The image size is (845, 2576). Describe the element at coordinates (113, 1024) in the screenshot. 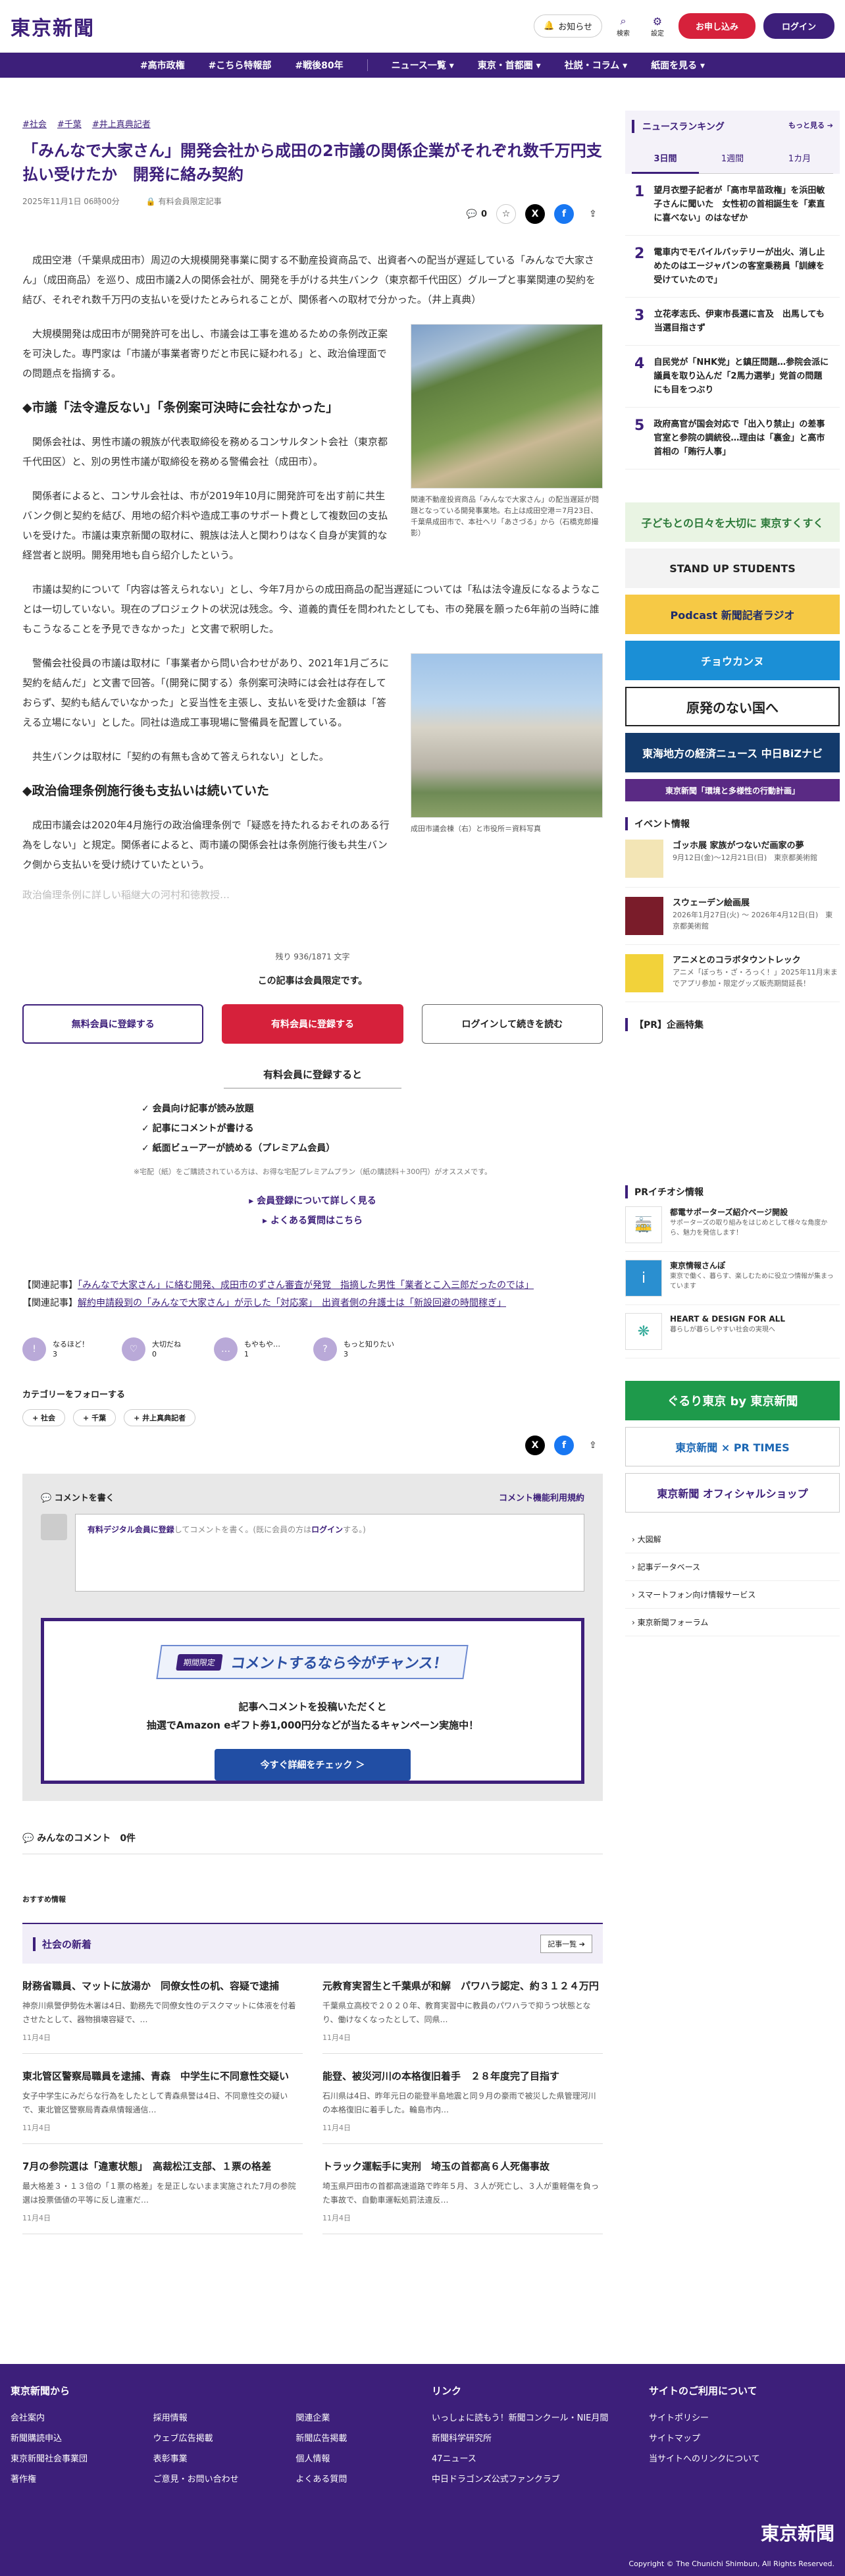

I see `free-signup-button: 無料会員に登録する` at that location.